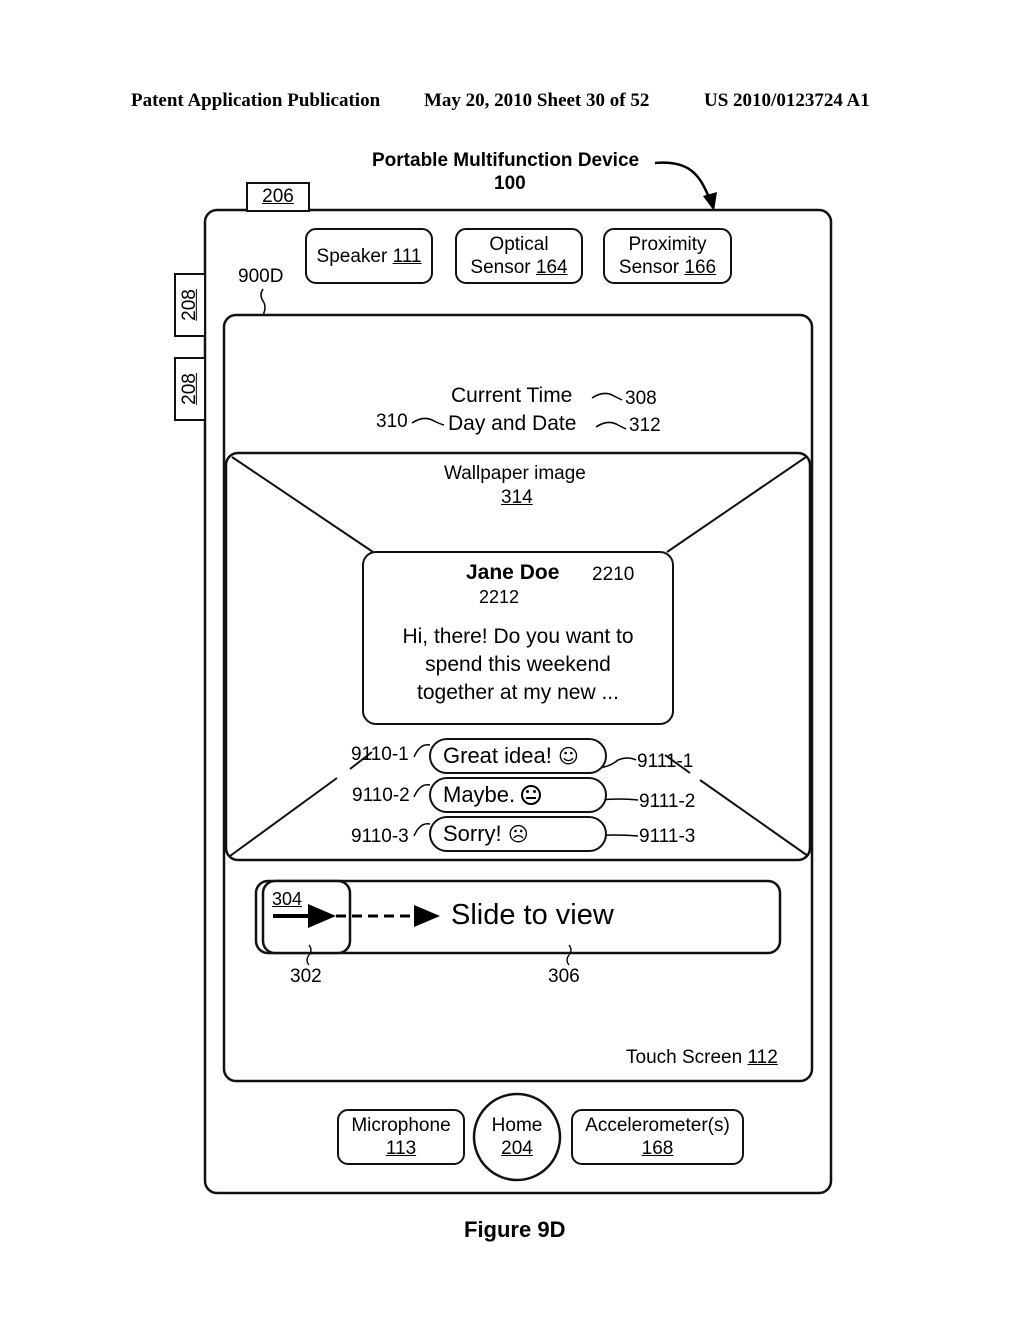 The height and width of the screenshot is (1320, 1024). I want to click on reply-ref-right-1: 9111-1, so click(665, 761).